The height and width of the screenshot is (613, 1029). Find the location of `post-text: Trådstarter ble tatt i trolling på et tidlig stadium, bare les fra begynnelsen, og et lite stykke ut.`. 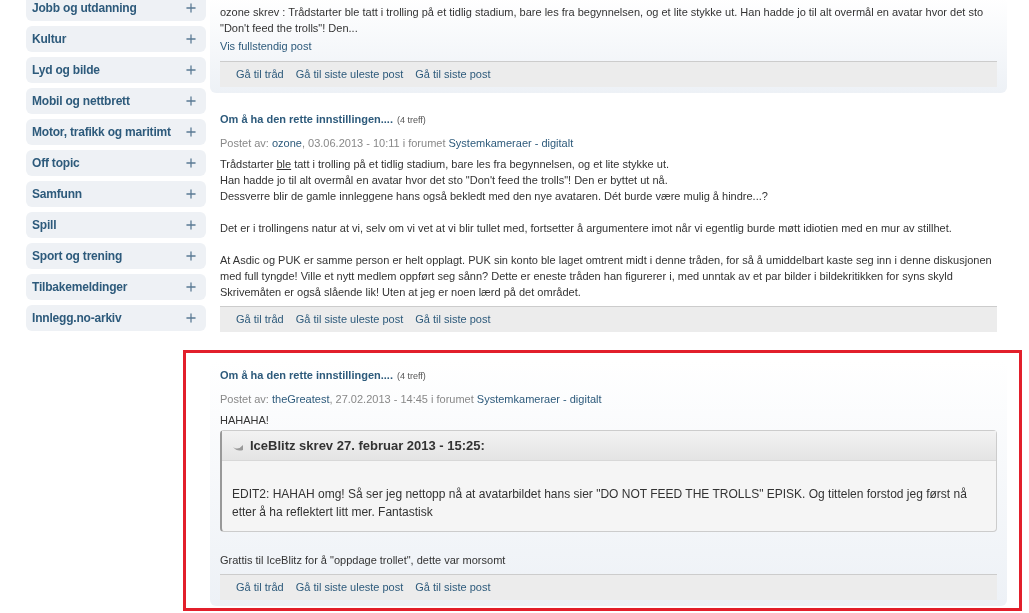

post-text: Trådstarter ble tatt i trolling på et tidlig stadium, bare les fra begynnelsen, og et lite stykke ut. is located at coordinates (445, 164).